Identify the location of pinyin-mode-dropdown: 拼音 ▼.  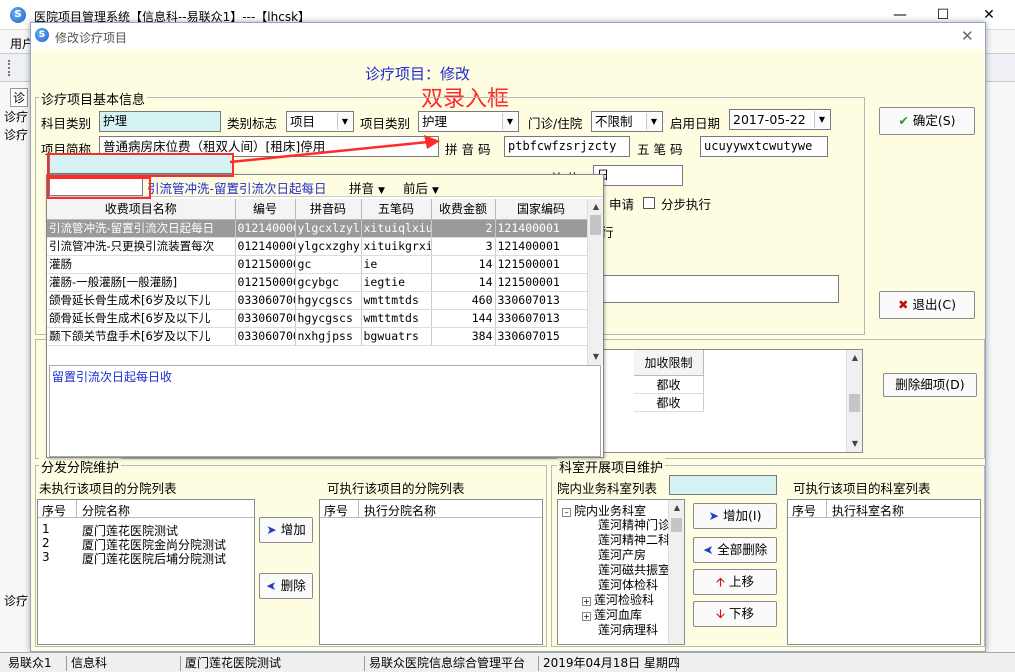
(367, 187).